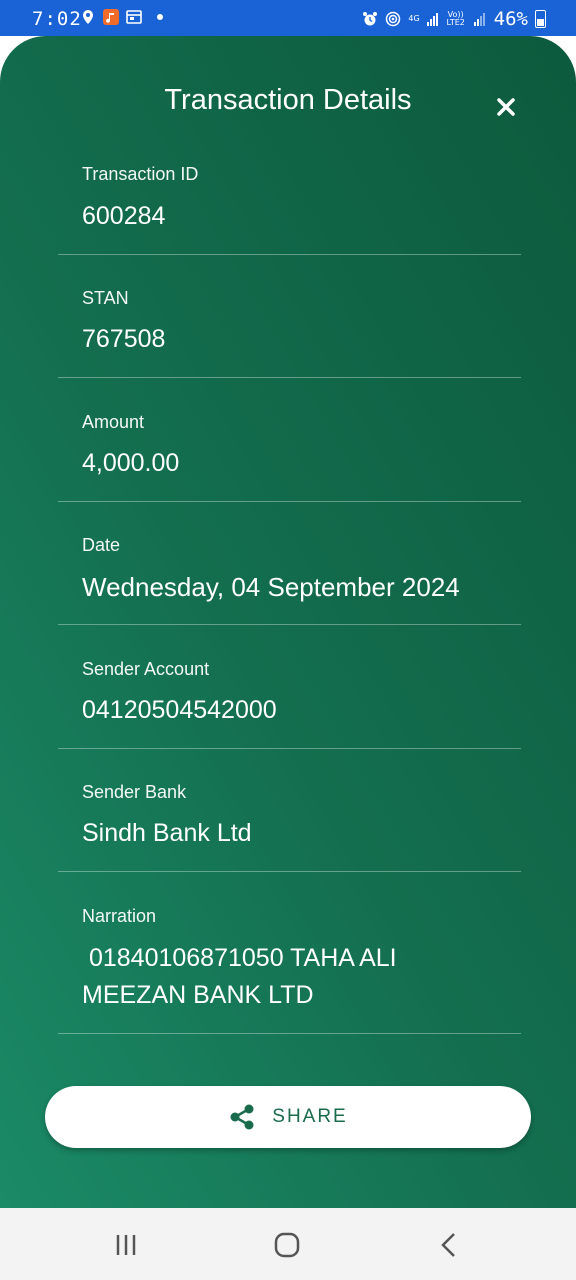  What do you see at coordinates (105, 298) in the screenshot?
I see `field-label: STAN` at bounding box center [105, 298].